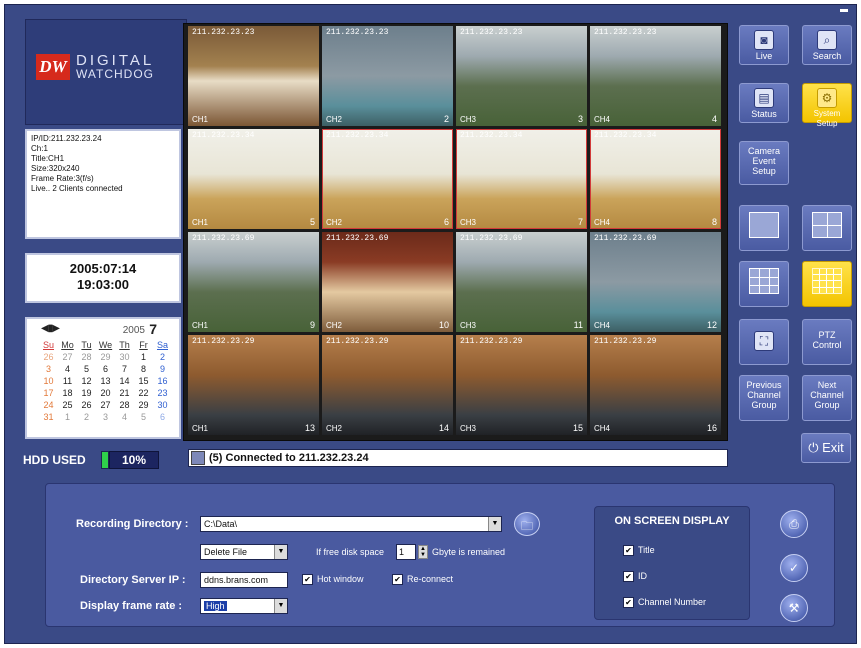  What do you see at coordinates (387, 179) in the screenshot?
I see `camera-tile: 211.232.23.34 CH2 6` at bounding box center [387, 179].